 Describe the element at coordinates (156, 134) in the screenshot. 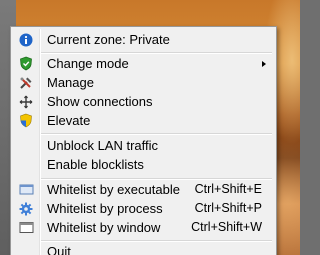

I see `menu-separator` at that location.